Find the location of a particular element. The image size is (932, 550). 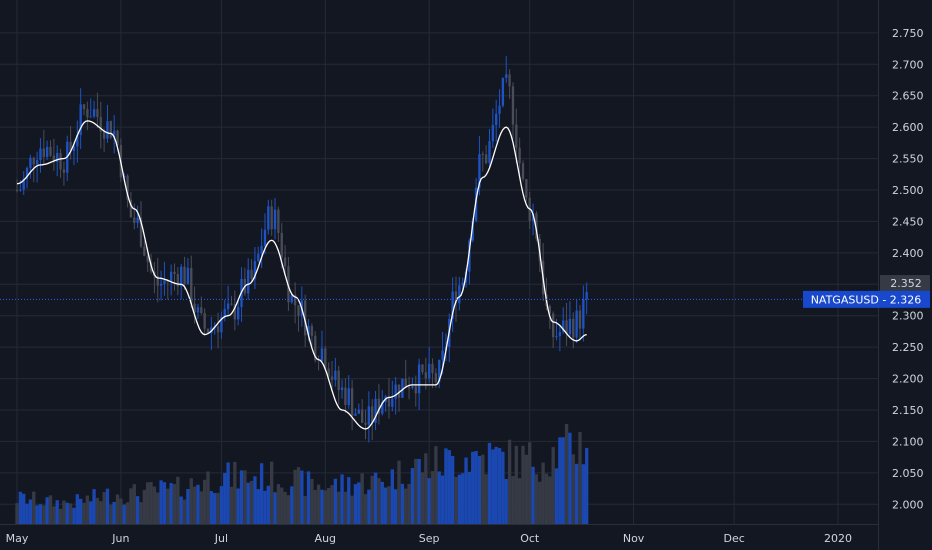

price-tick-label: 2.100 is located at coordinates (908, 441).